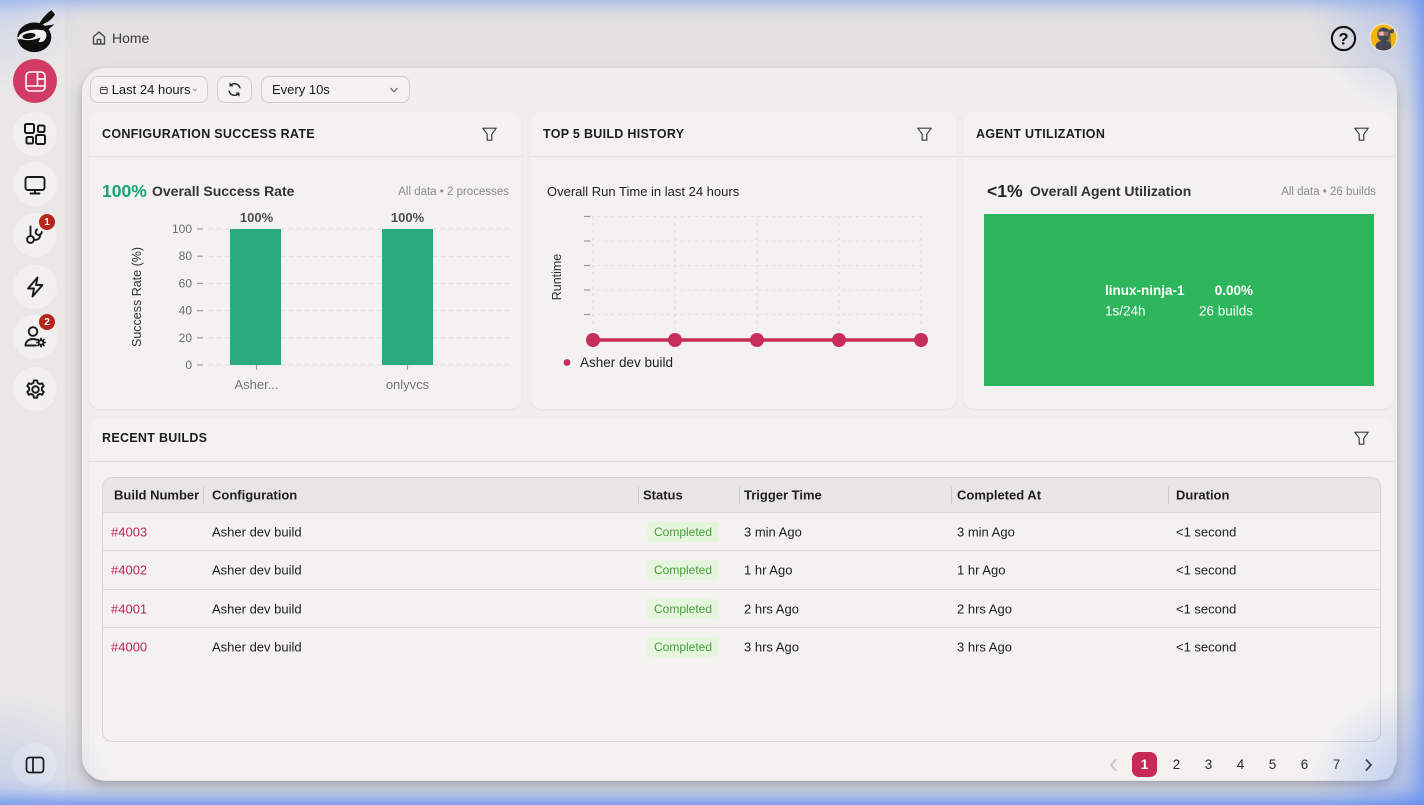  What do you see at coordinates (1145, 290) in the screenshot?
I see `svg-text: linux-ninja-1` at bounding box center [1145, 290].